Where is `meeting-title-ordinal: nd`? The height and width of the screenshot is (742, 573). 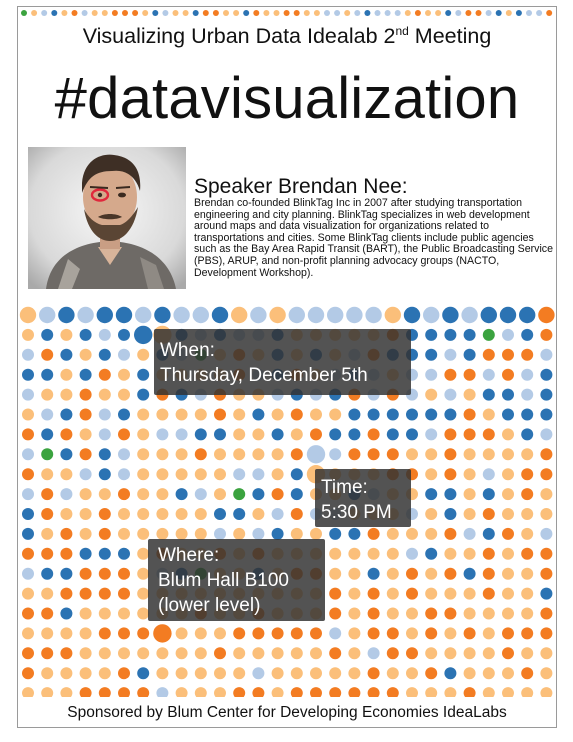 meeting-title-ordinal: nd is located at coordinates (402, 30).